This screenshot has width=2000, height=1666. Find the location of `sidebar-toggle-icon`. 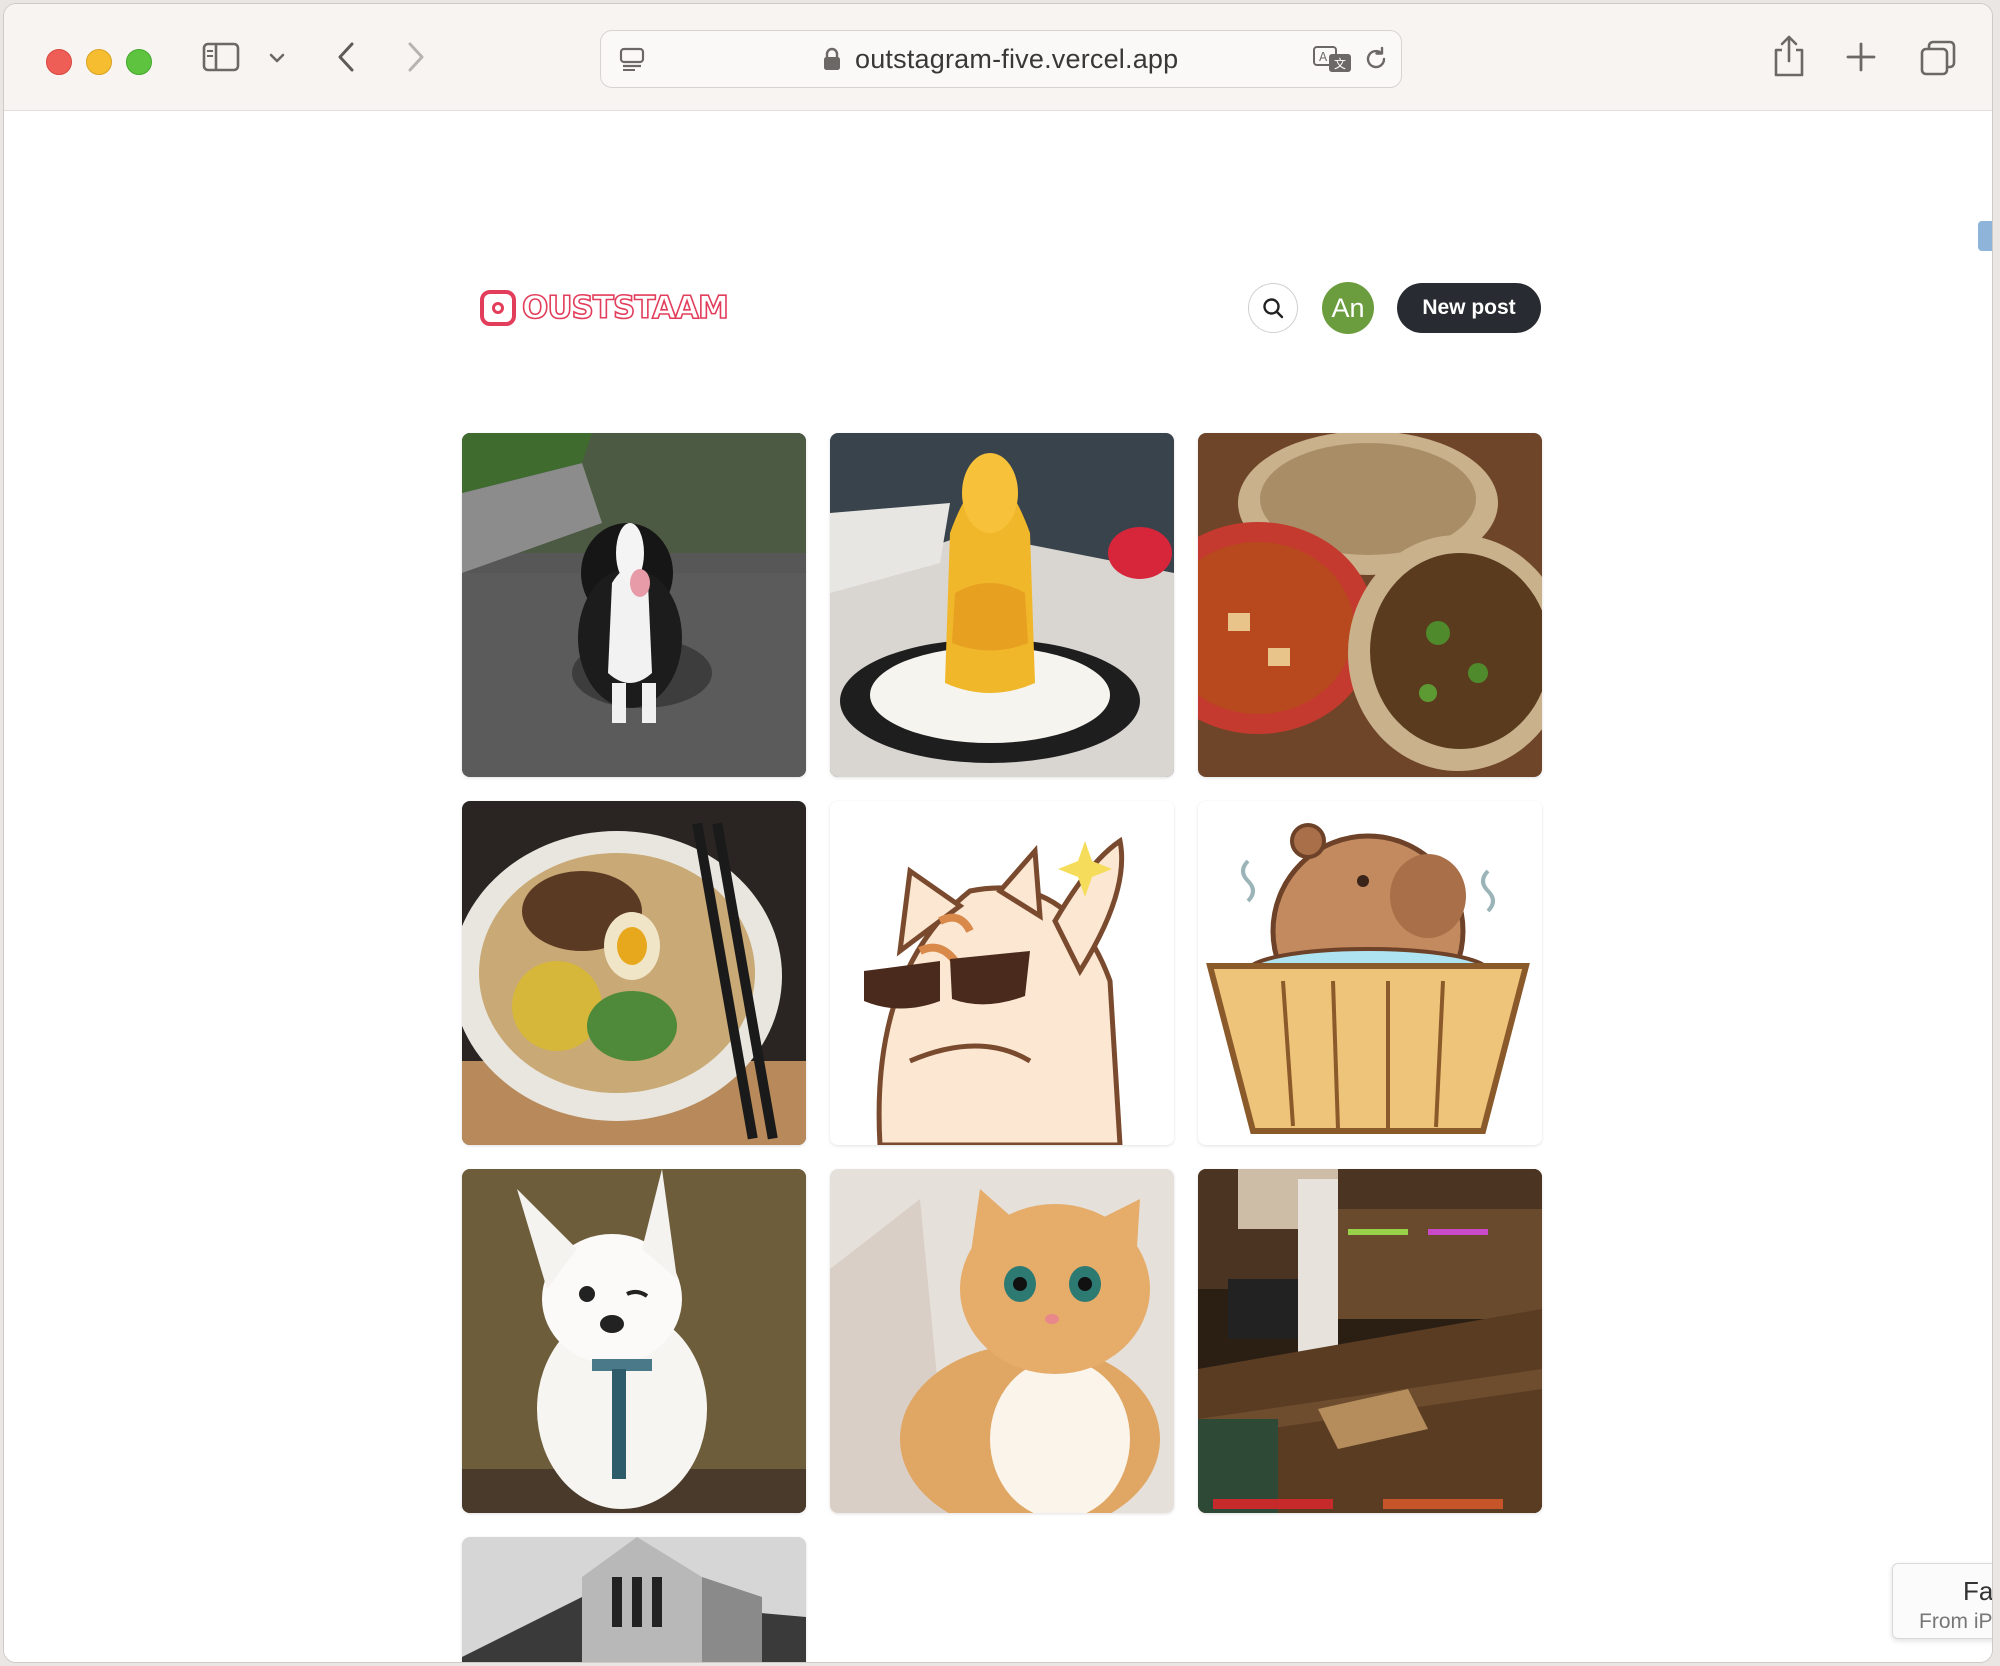

sidebar-toggle-icon is located at coordinates (221, 57).